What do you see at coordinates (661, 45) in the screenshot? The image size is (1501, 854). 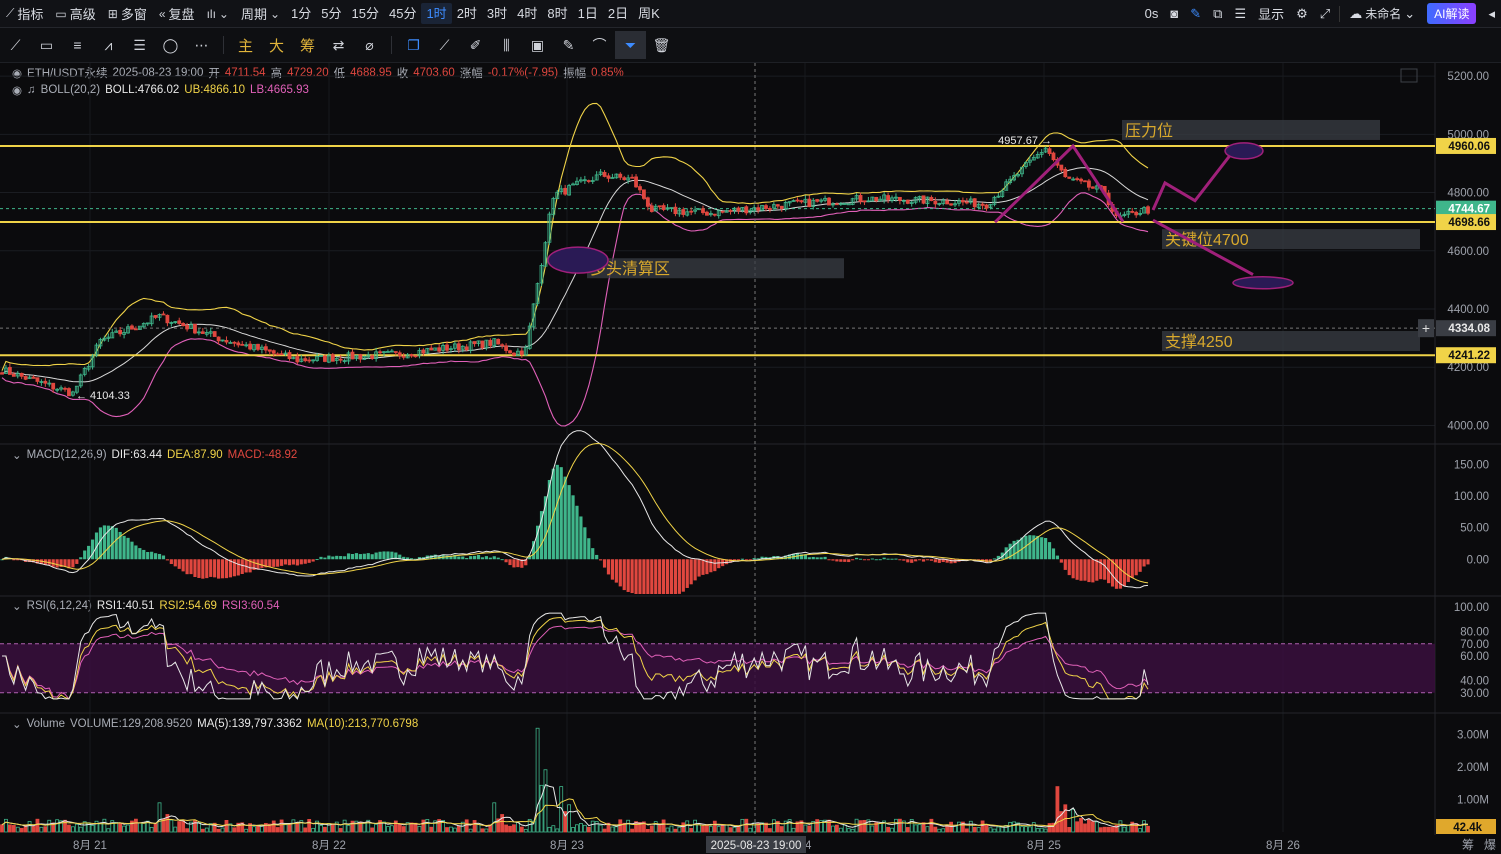 I see `trash-icon: 🗑` at bounding box center [661, 45].